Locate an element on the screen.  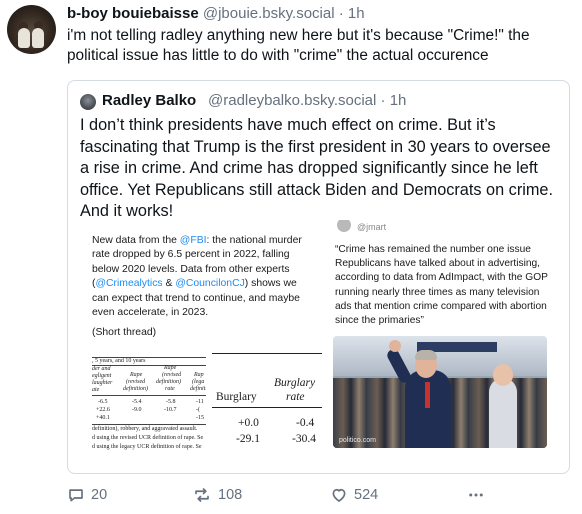
reply-button: 20 is located at coordinates (87, 495).